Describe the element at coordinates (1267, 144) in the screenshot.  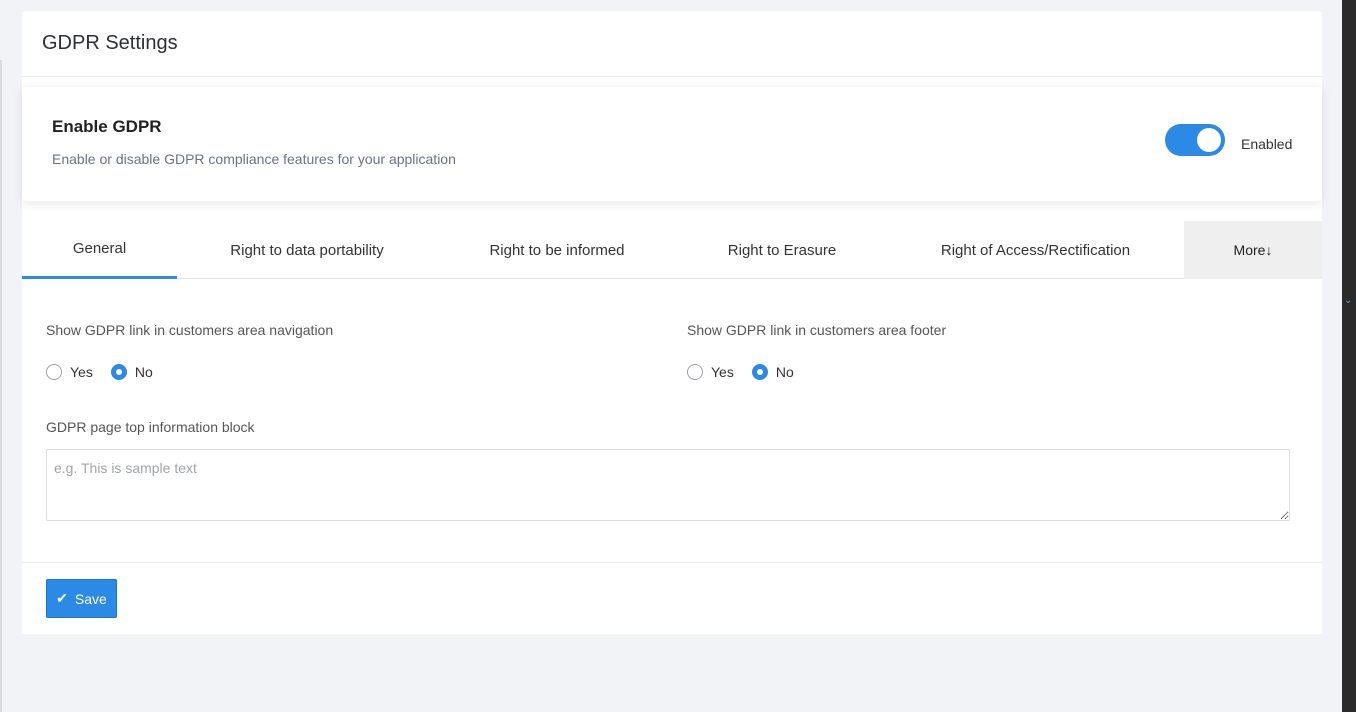
I see `toggle-state-label: Enabled` at that location.